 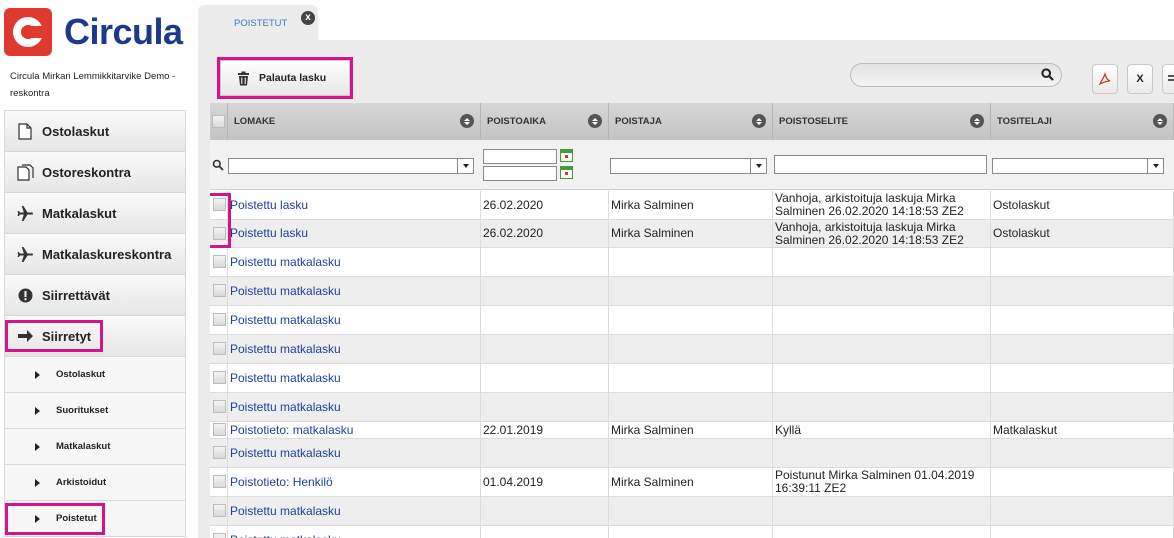 I want to click on column-header-poistoselite: POISTOSELITE, so click(x=882, y=121).